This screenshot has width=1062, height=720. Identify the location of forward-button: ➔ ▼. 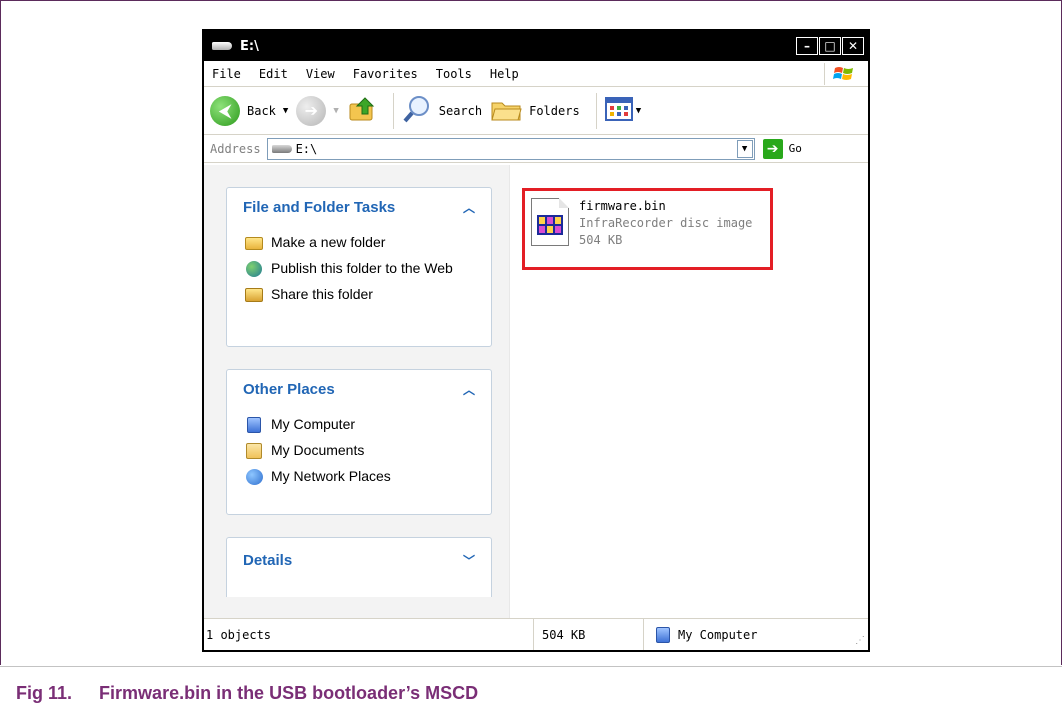
(317, 110).